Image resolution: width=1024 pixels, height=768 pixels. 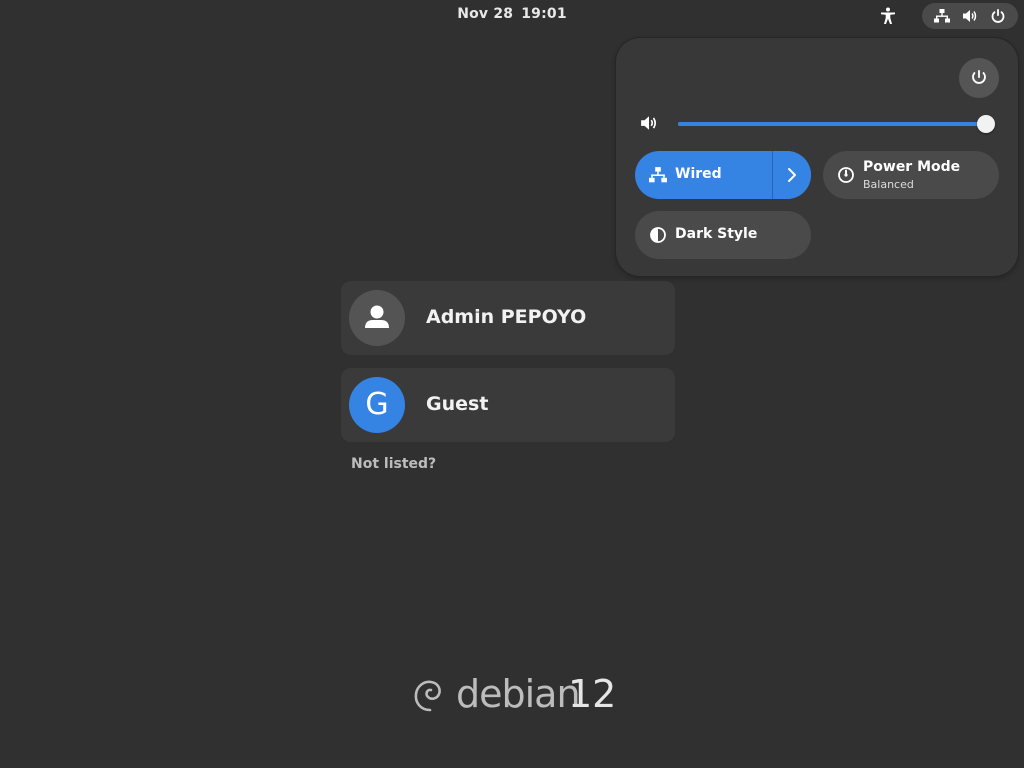 I want to click on debian-swirl-icon, so click(x=429, y=695).